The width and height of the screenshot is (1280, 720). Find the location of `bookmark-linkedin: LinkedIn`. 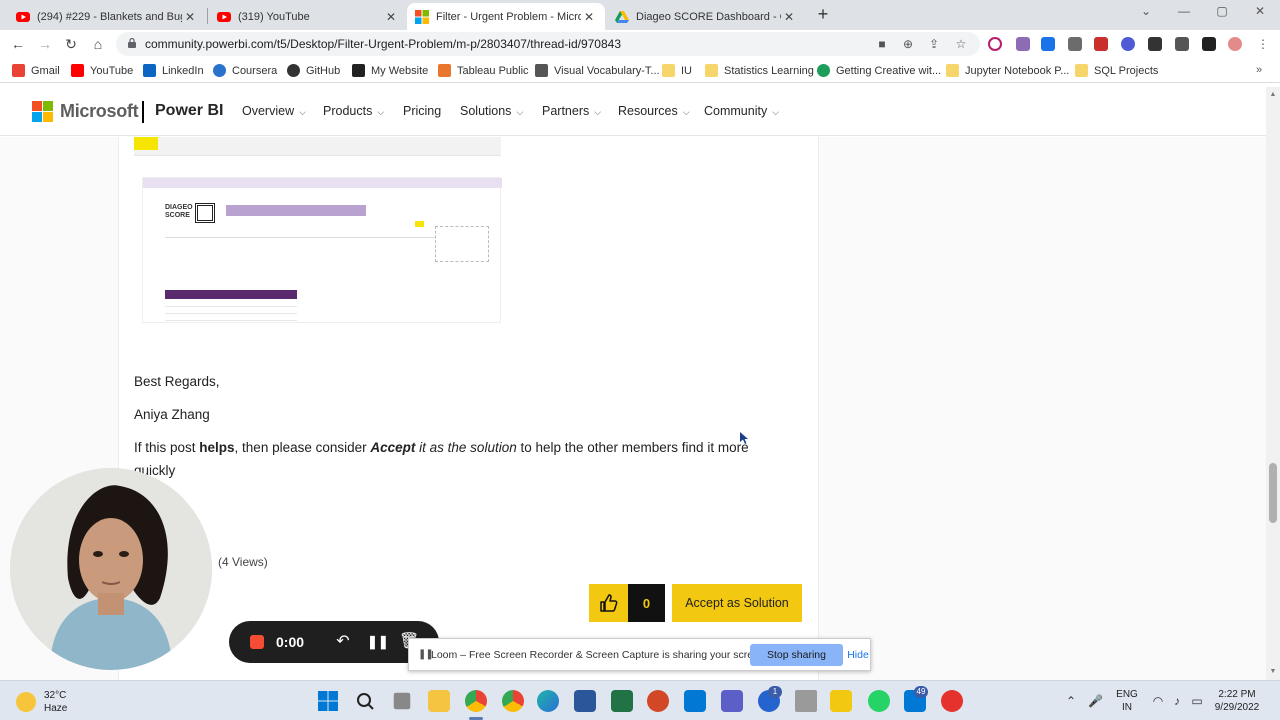

bookmark-linkedin: LinkedIn is located at coordinates (173, 70).